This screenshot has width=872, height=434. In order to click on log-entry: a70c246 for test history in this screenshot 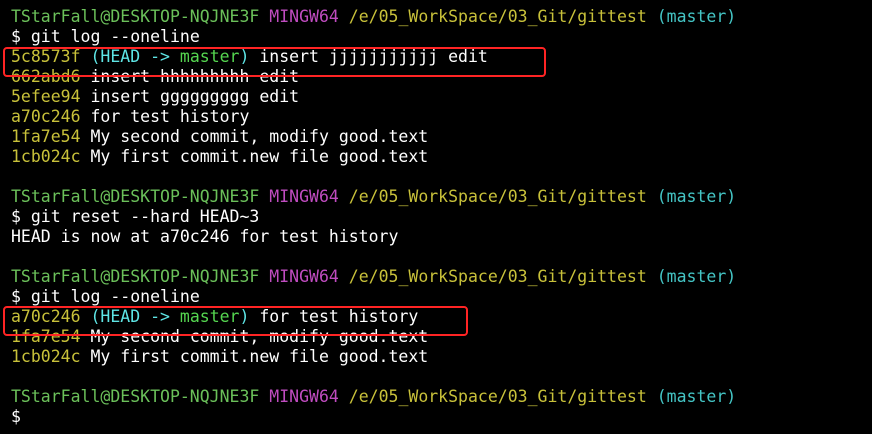, I will do `click(373, 117)`.